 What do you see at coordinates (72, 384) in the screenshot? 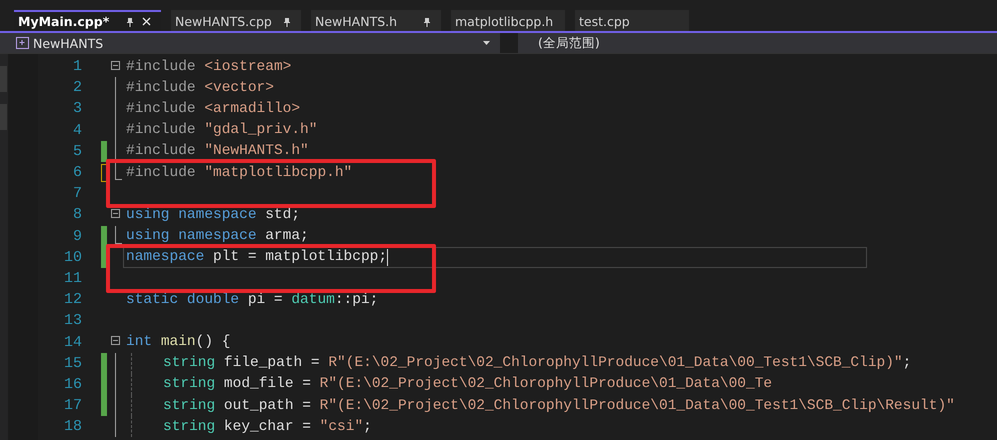
I see `line-number: 16` at bounding box center [72, 384].